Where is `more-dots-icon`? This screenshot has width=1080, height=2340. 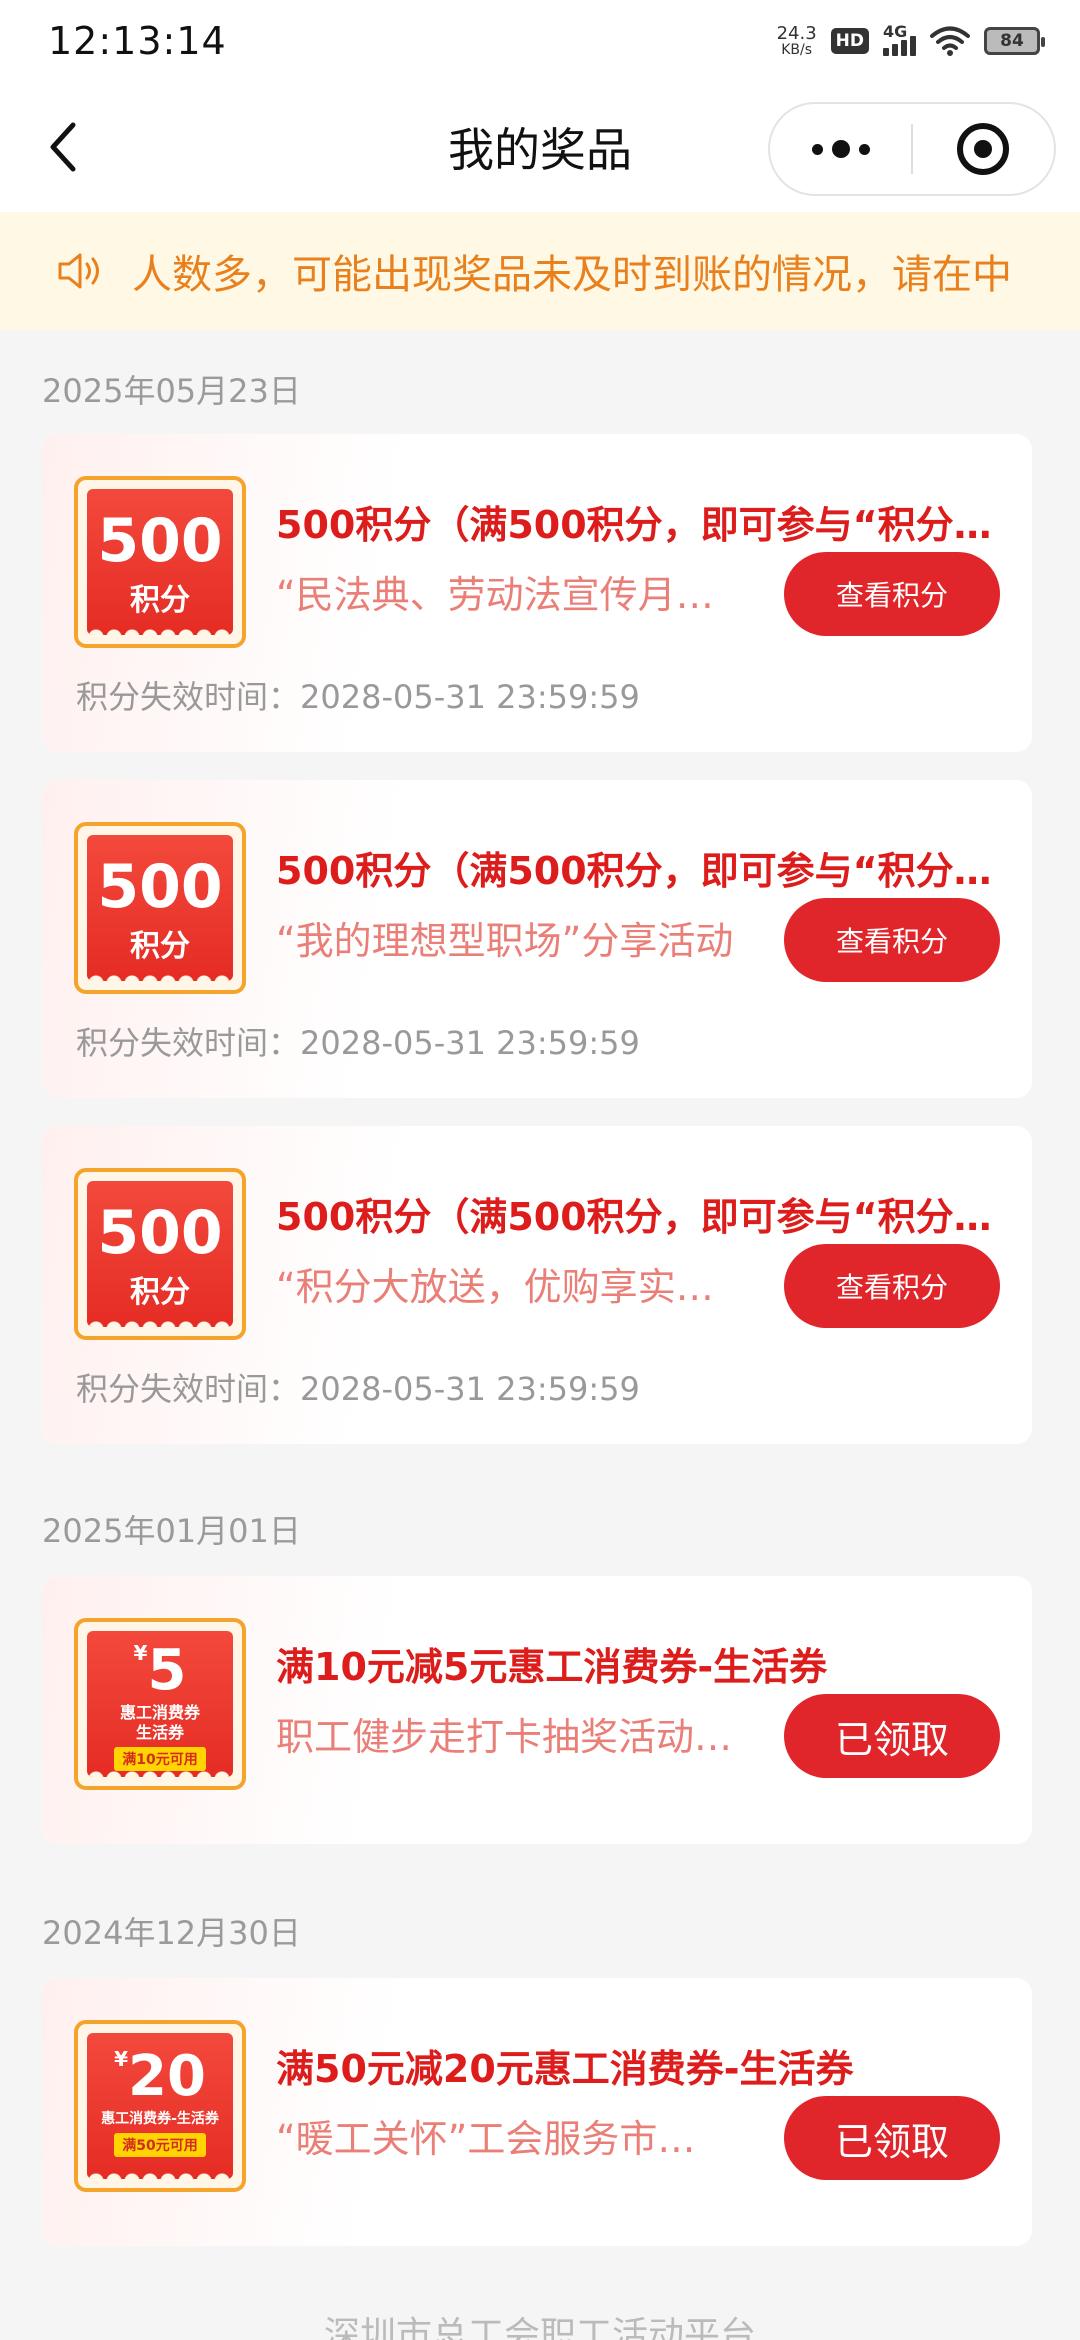
more-dots-icon is located at coordinates (840, 149).